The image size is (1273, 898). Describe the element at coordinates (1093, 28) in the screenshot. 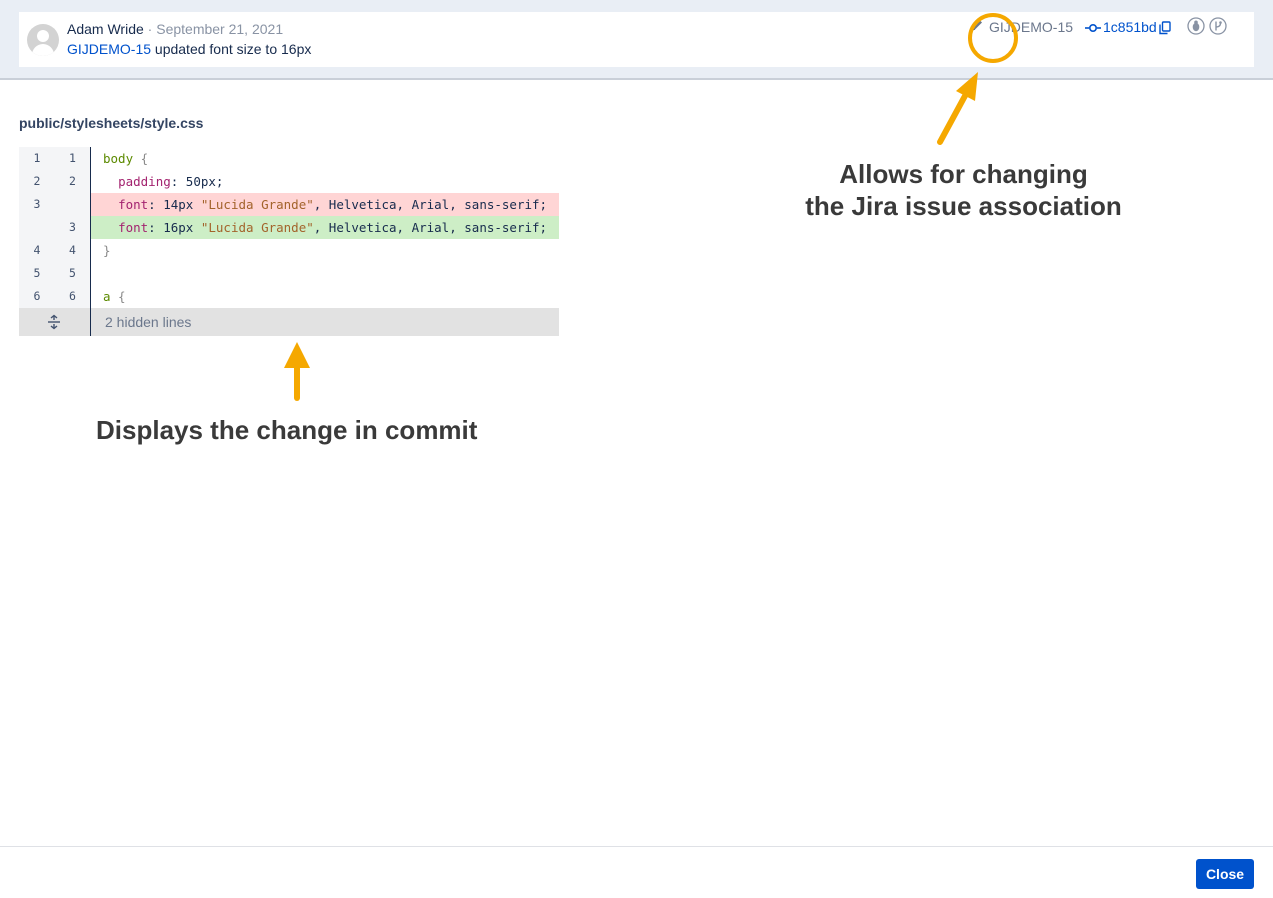

I see `commit-icon` at that location.